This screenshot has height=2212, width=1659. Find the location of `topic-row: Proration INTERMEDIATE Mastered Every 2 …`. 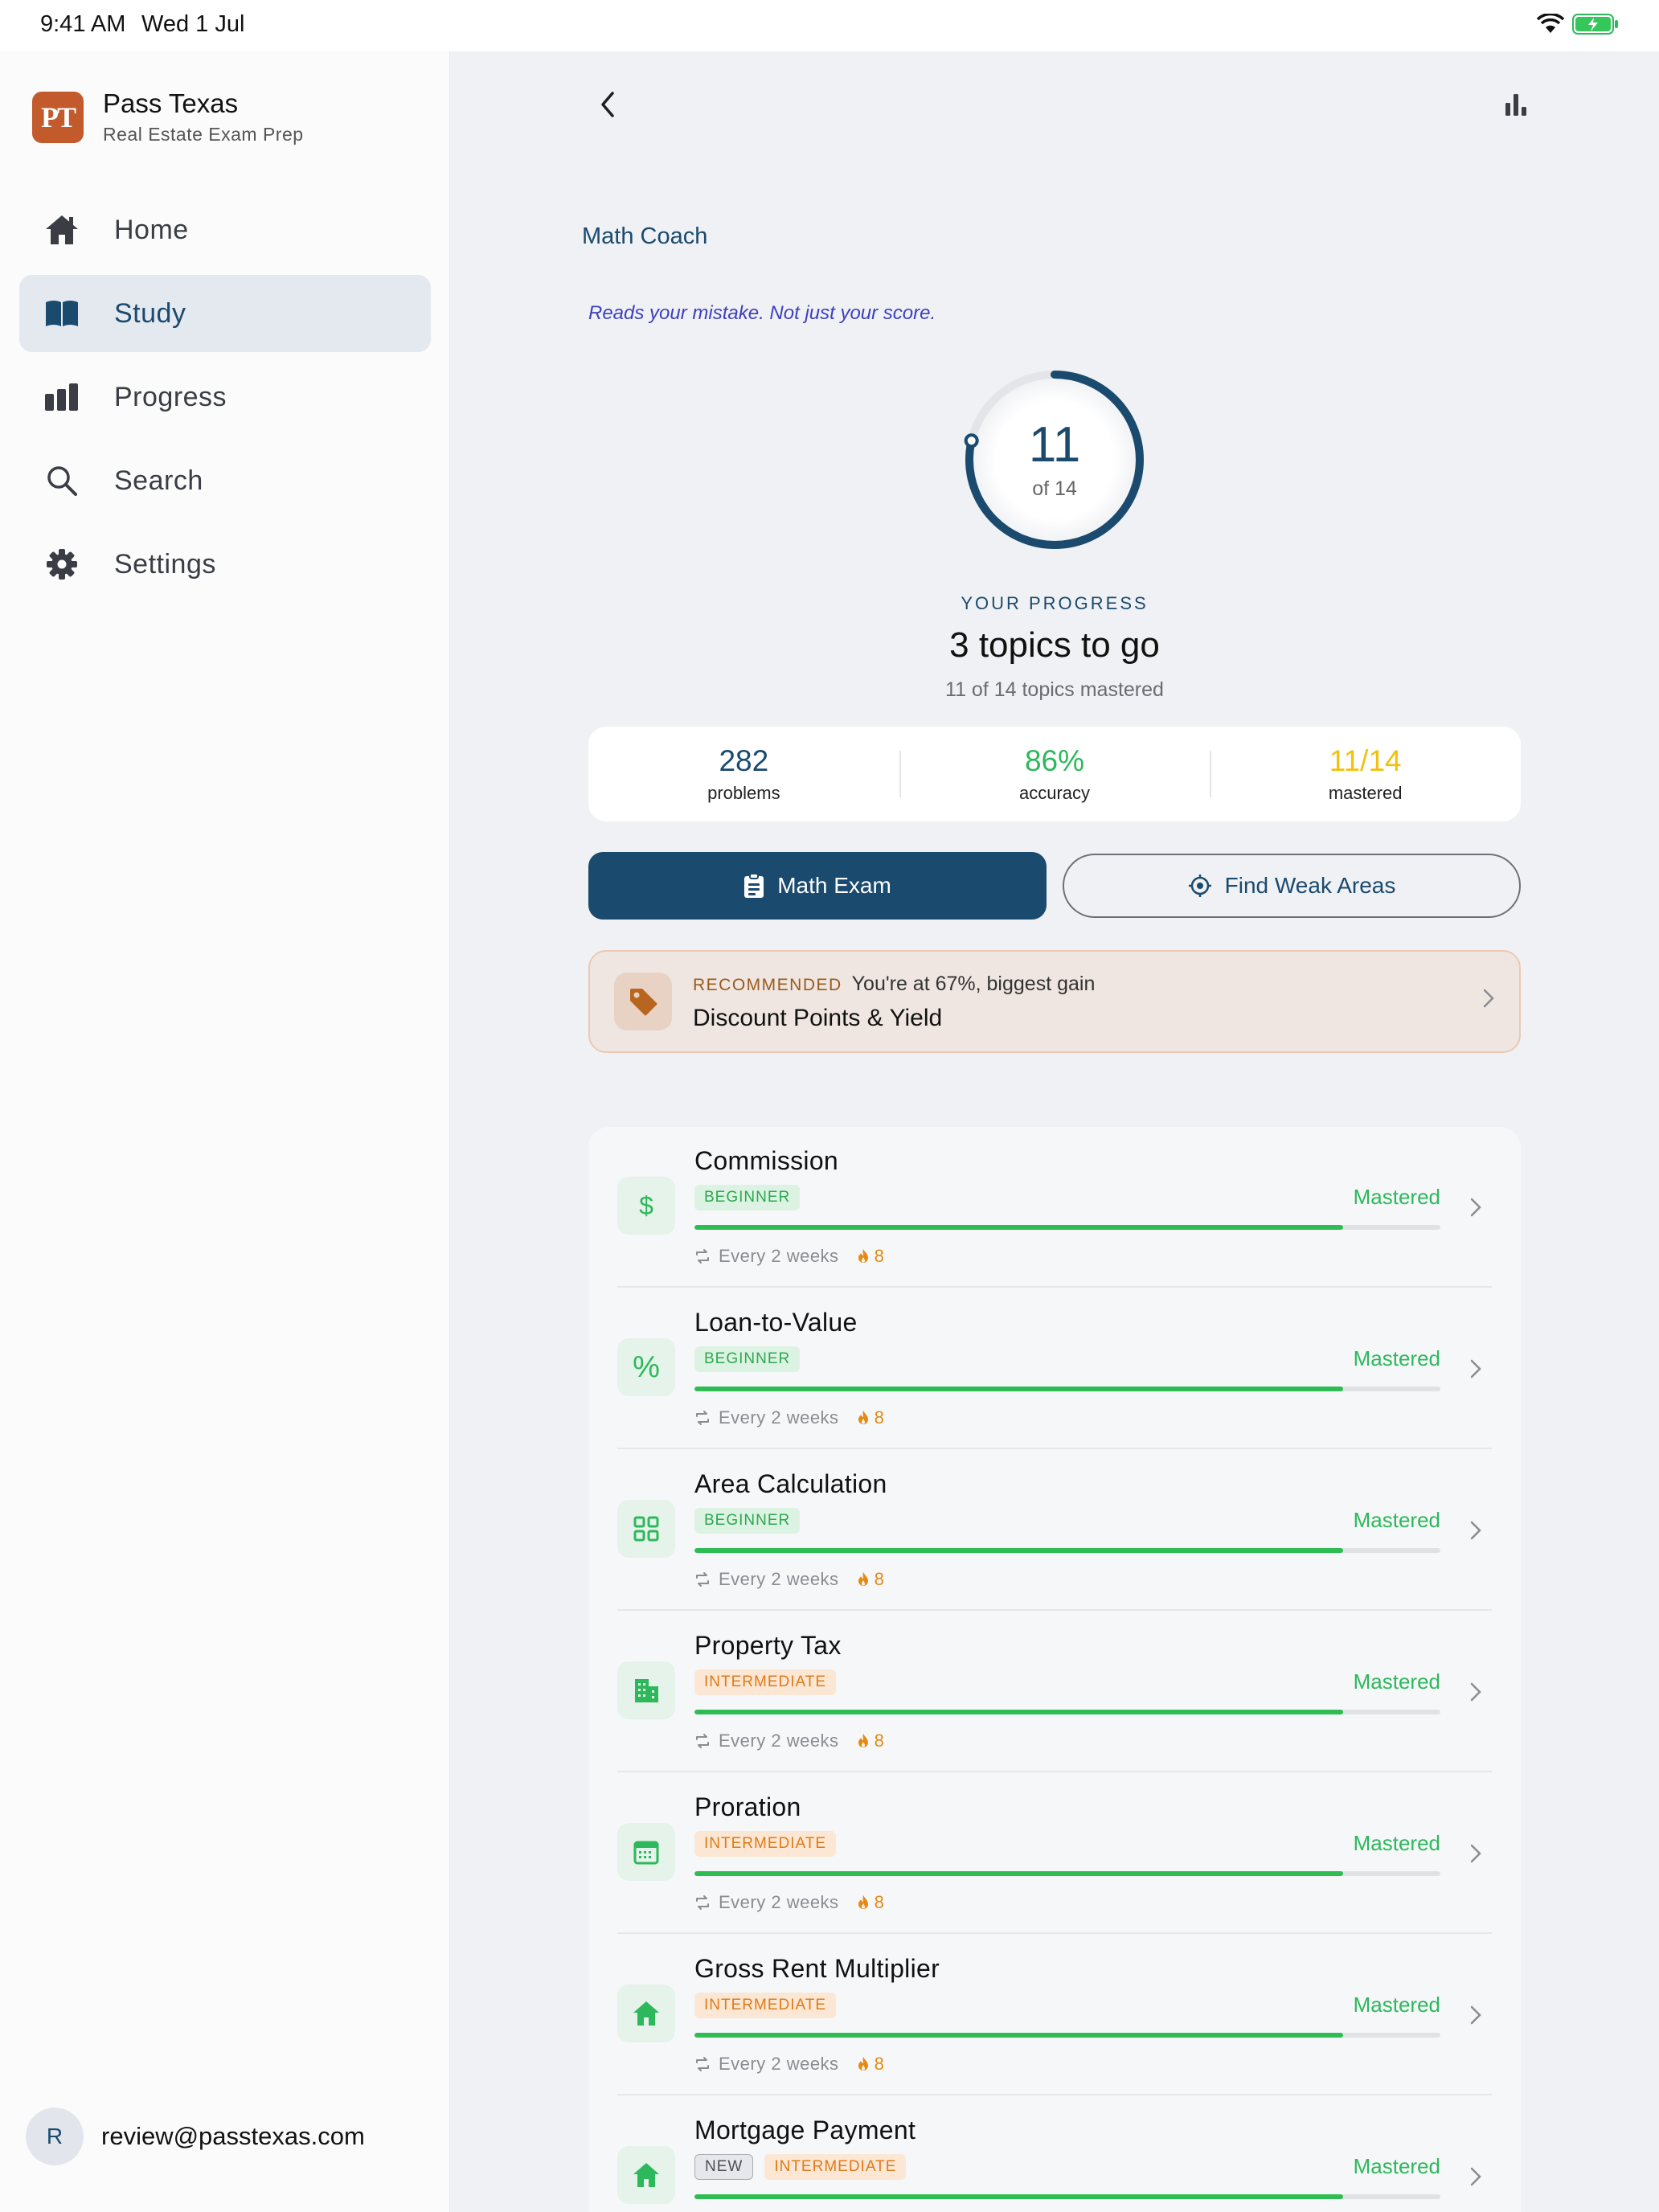

topic-row: Proration INTERMEDIATE Mastered Every 2 … is located at coordinates (1054, 1853).